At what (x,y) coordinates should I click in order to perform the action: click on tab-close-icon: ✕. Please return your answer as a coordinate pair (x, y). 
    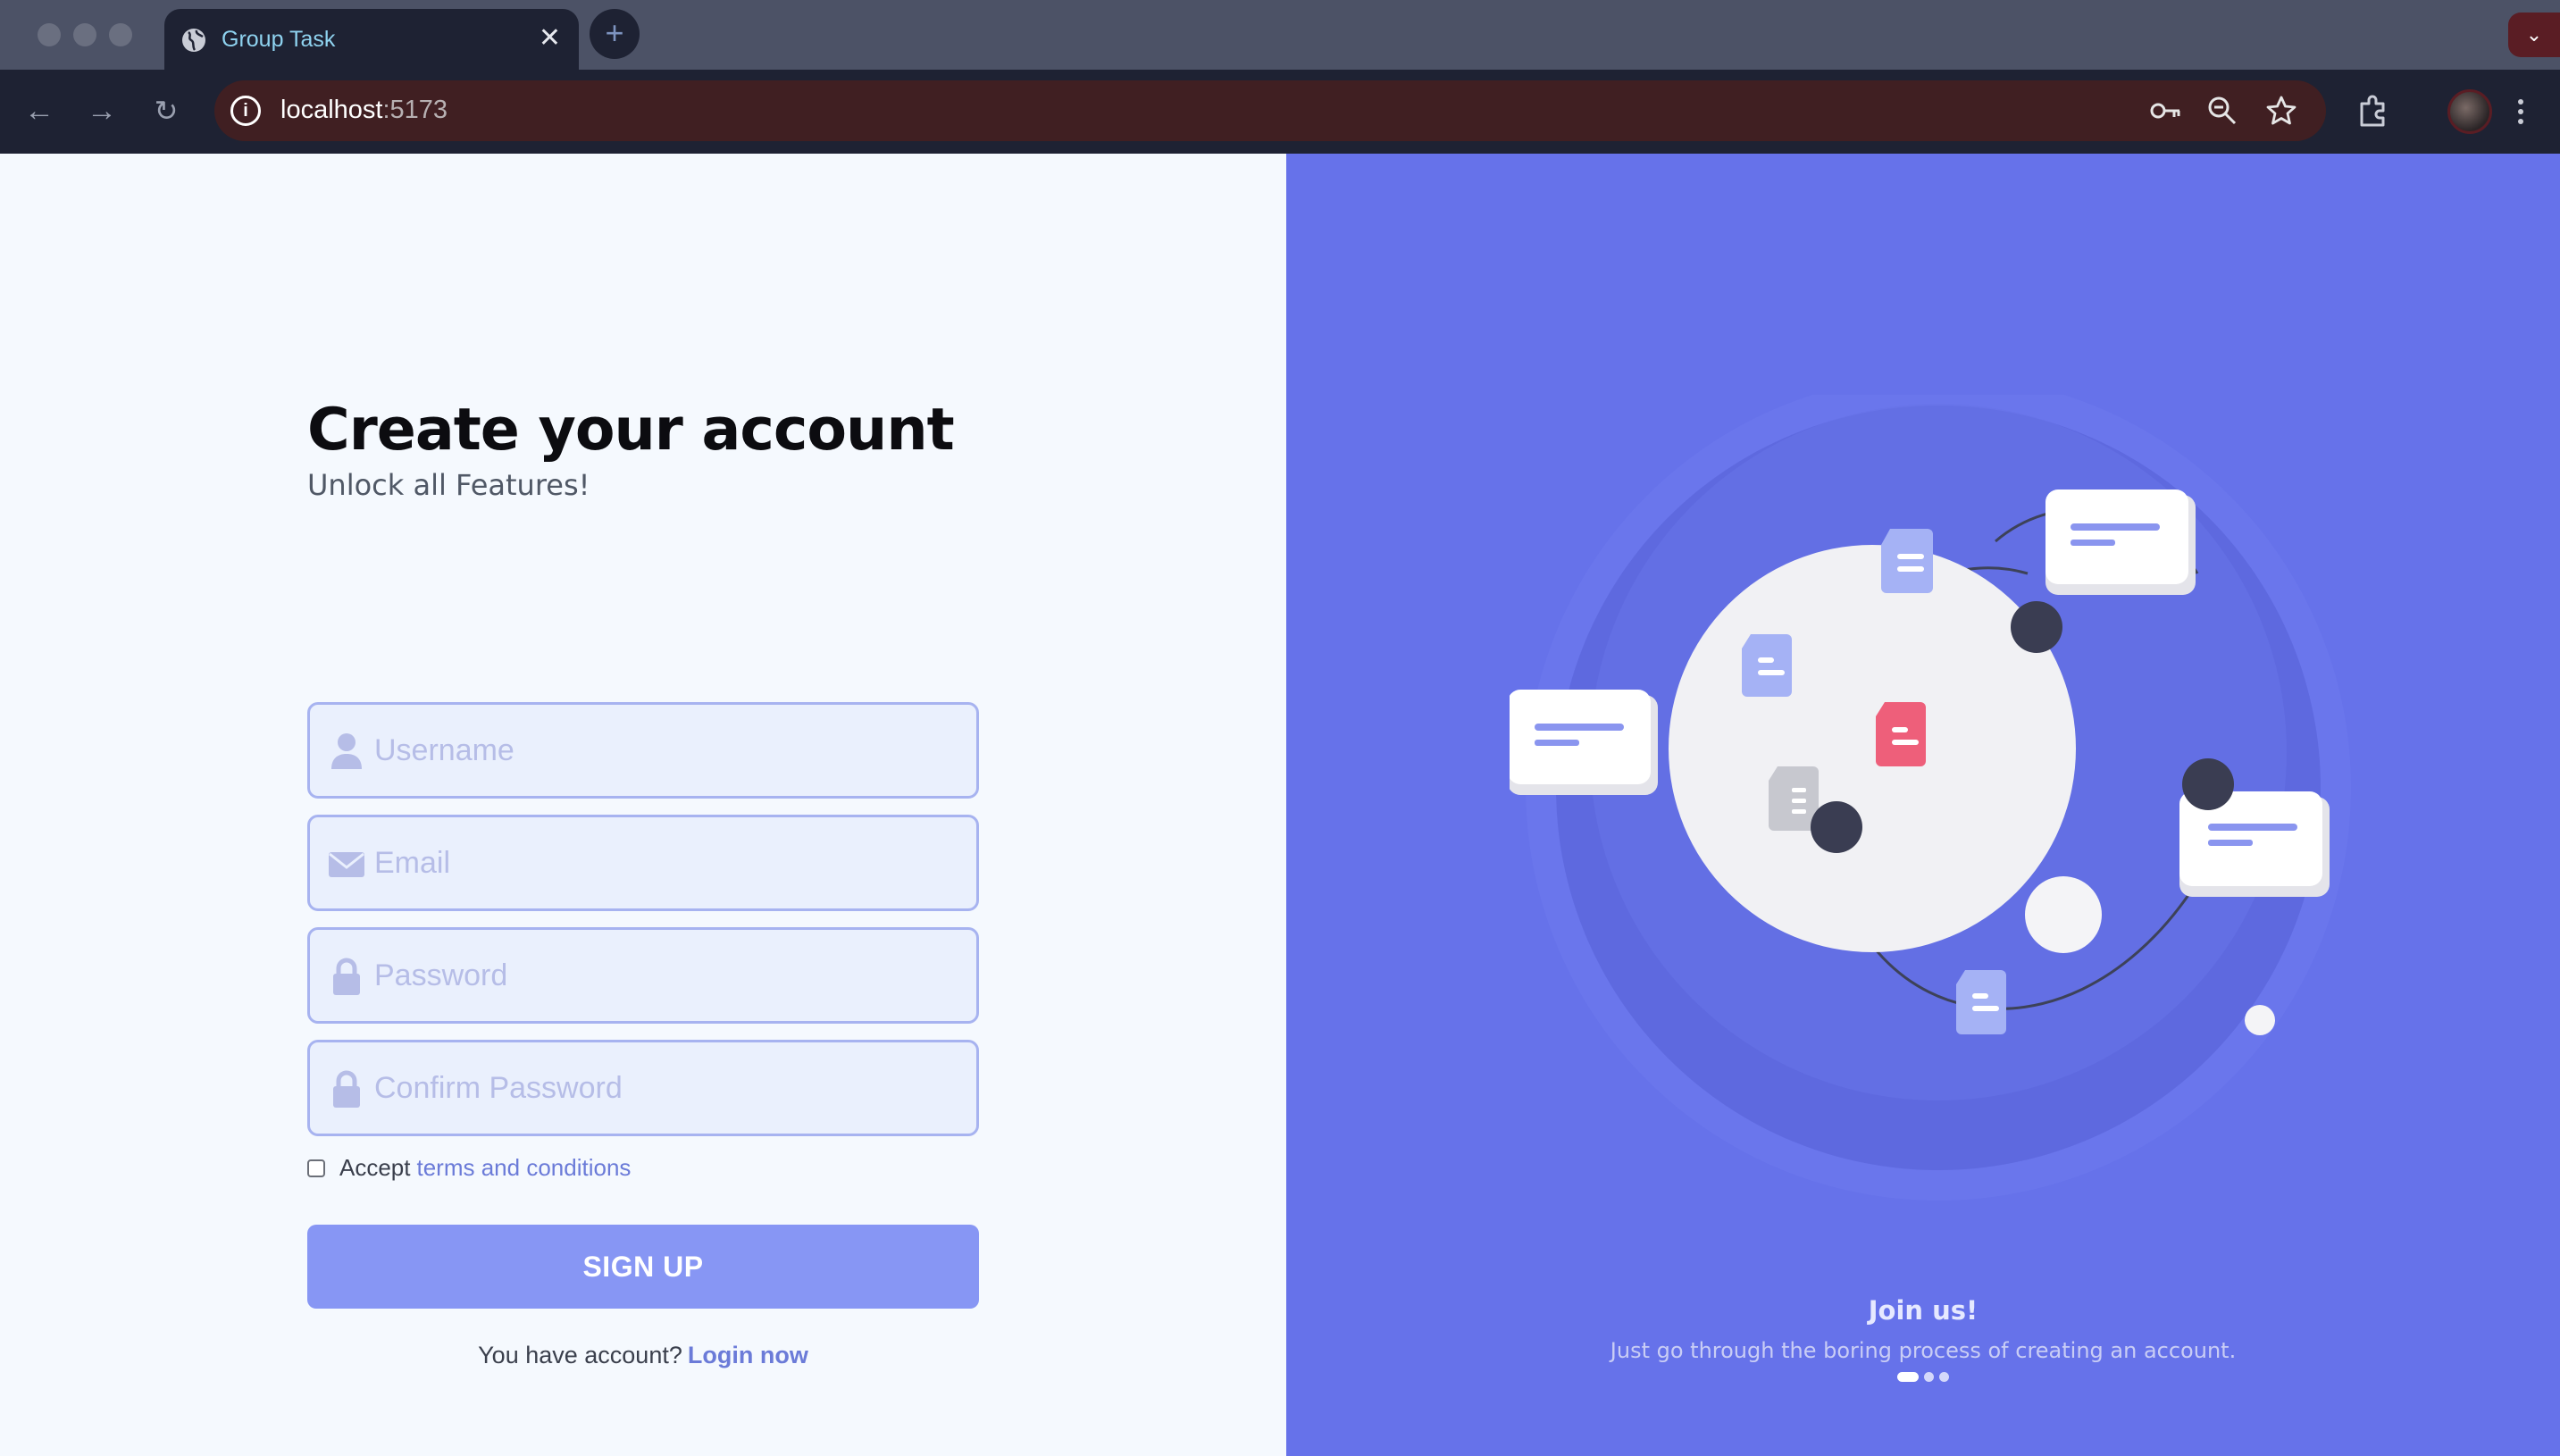
    Looking at the image, I should click on (550, 38).